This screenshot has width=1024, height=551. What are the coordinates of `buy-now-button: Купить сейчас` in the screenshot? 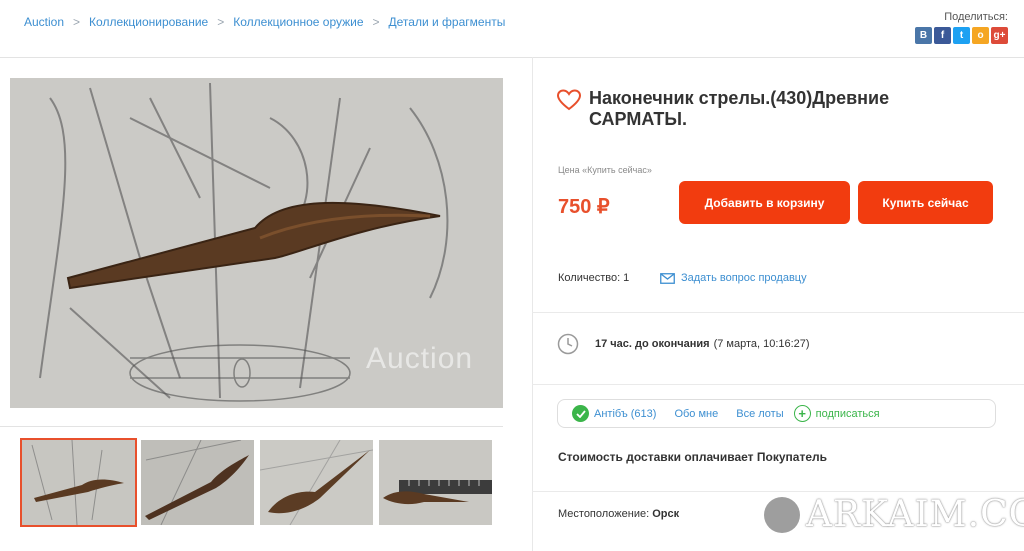 It's located at (925, 202).